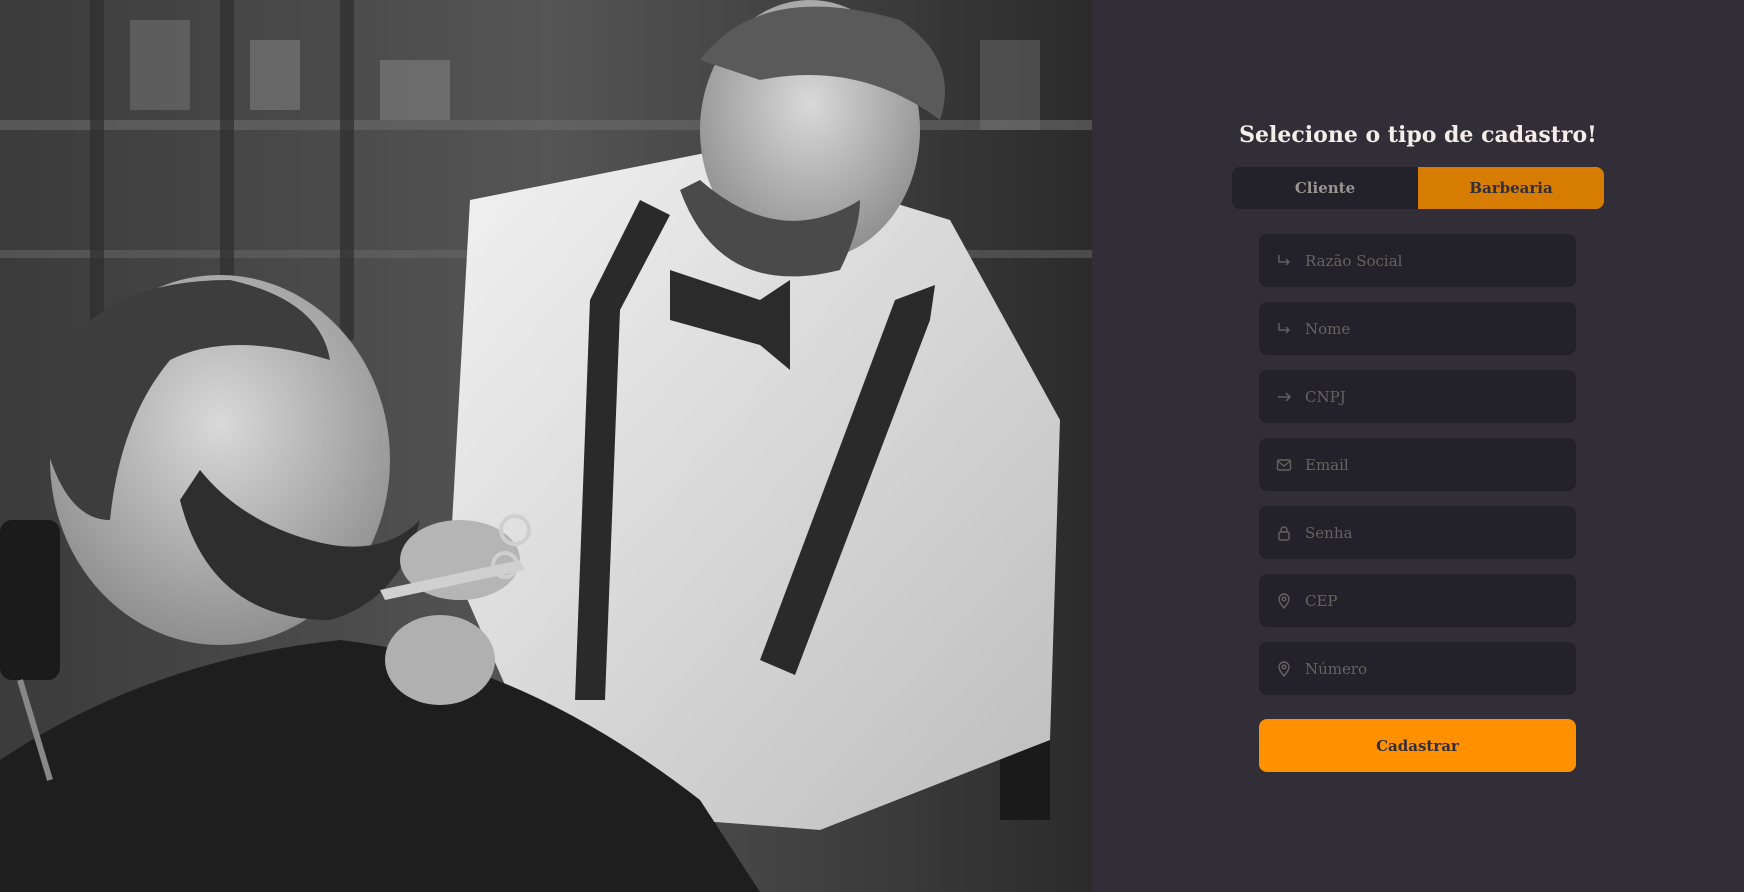 The width and height of the screenshot is (1744, 892). What do you see at coordinates (1511, 188) in the screenshot?
I see `tab-barbearia: Barbearia` at bounding box center [1511, 188].